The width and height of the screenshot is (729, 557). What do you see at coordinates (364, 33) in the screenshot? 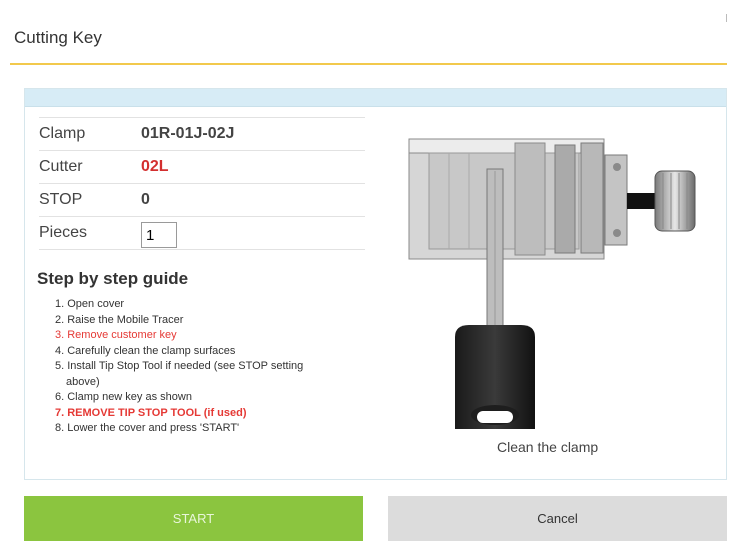
I see `header: Cutting Key` at bounding box center [364, 33].